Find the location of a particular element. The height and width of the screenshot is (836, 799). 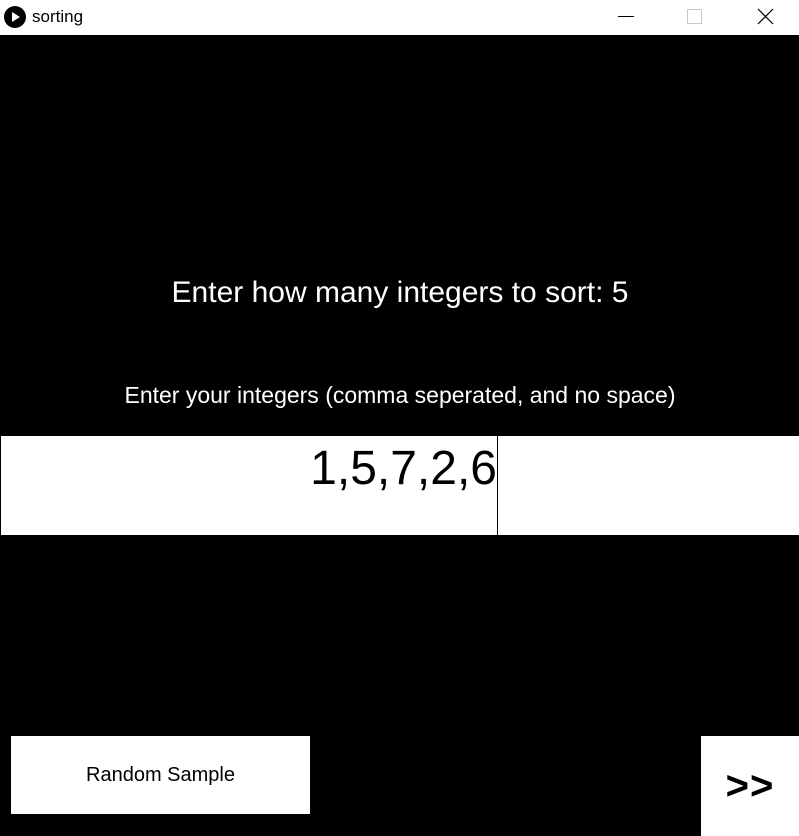

next-label: >> is located at coordinates (750, 785).